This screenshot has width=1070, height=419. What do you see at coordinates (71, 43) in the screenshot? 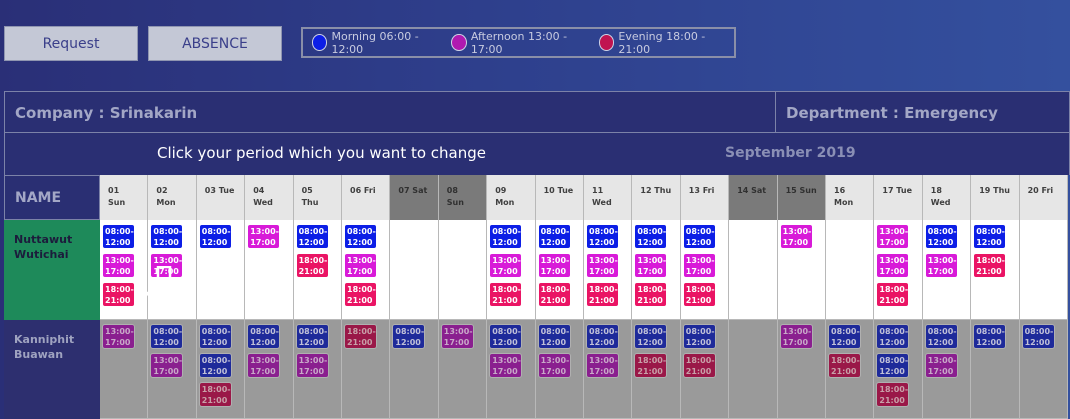
I see `request-button: Request` at bounding box center [71, 43].